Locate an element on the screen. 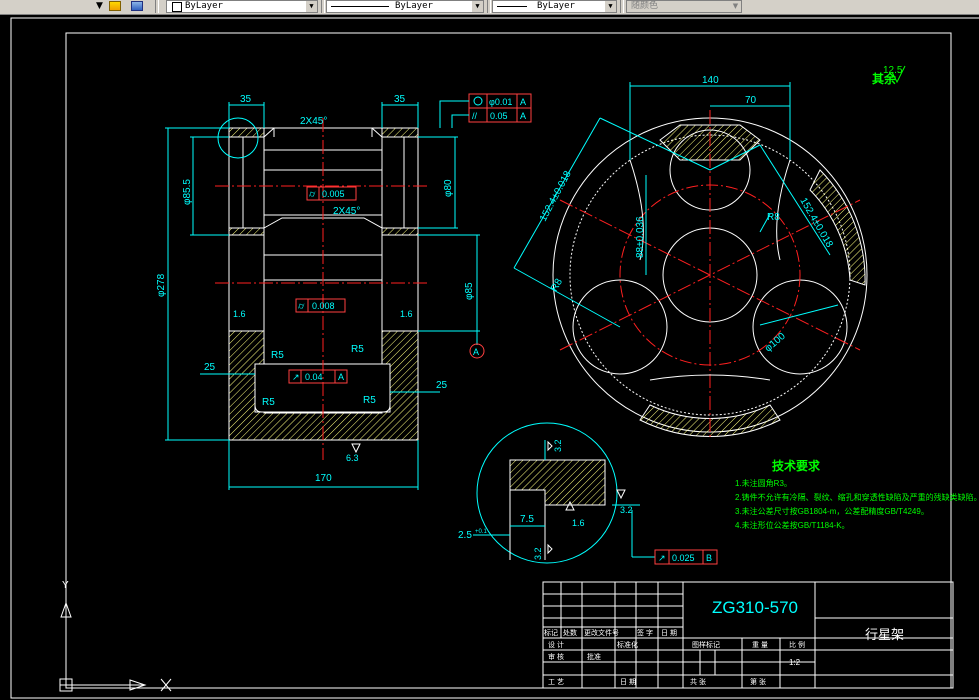  sheet-total: 共 张 is located at coordinates (698, 681).